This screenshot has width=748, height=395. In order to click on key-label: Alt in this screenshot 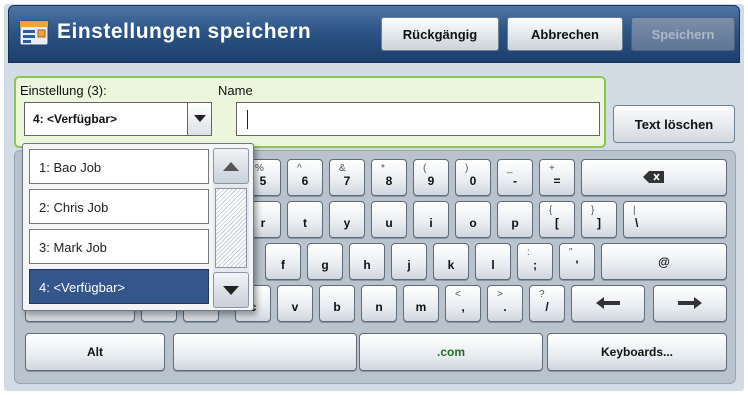, I will do `click(95, 352)`.